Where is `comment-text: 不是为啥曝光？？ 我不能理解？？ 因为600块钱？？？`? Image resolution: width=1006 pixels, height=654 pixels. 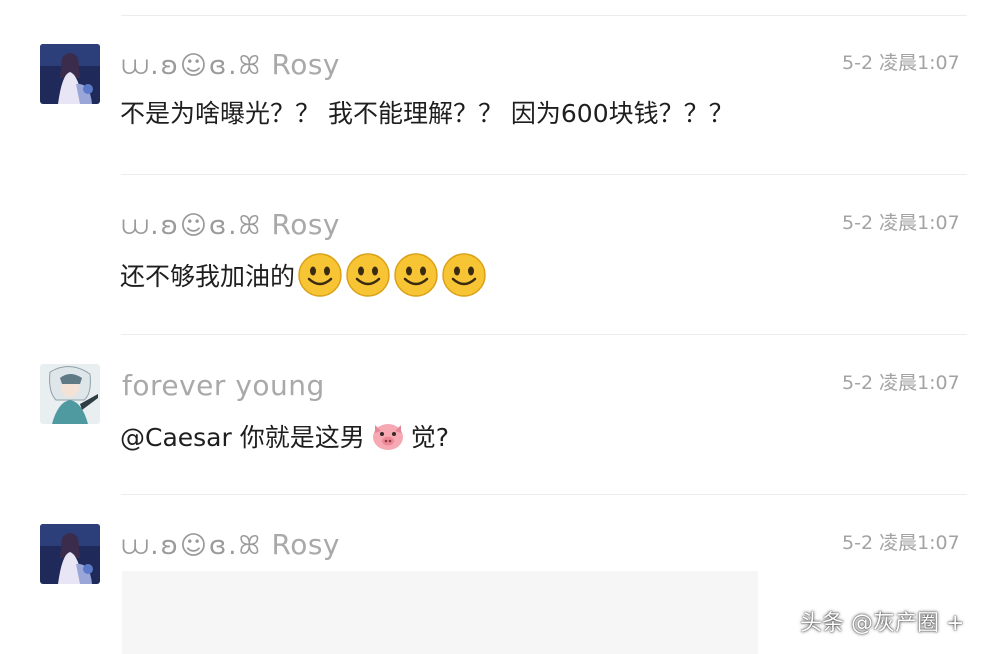
comment-text: 不是为啥曝光？？ 我不能理解？？ 因为600块钱？？？ is located at coordinates (427, 113).